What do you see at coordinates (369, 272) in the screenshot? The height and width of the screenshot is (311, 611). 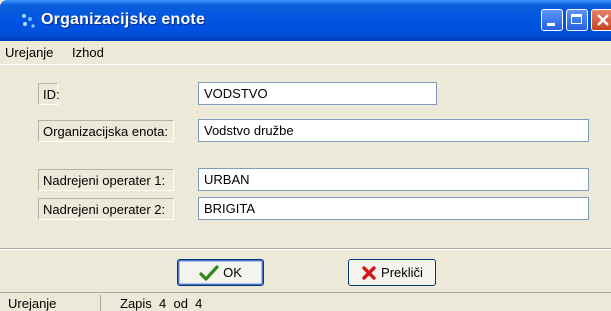 I see `x-icon` at bounding box center [369, 272].